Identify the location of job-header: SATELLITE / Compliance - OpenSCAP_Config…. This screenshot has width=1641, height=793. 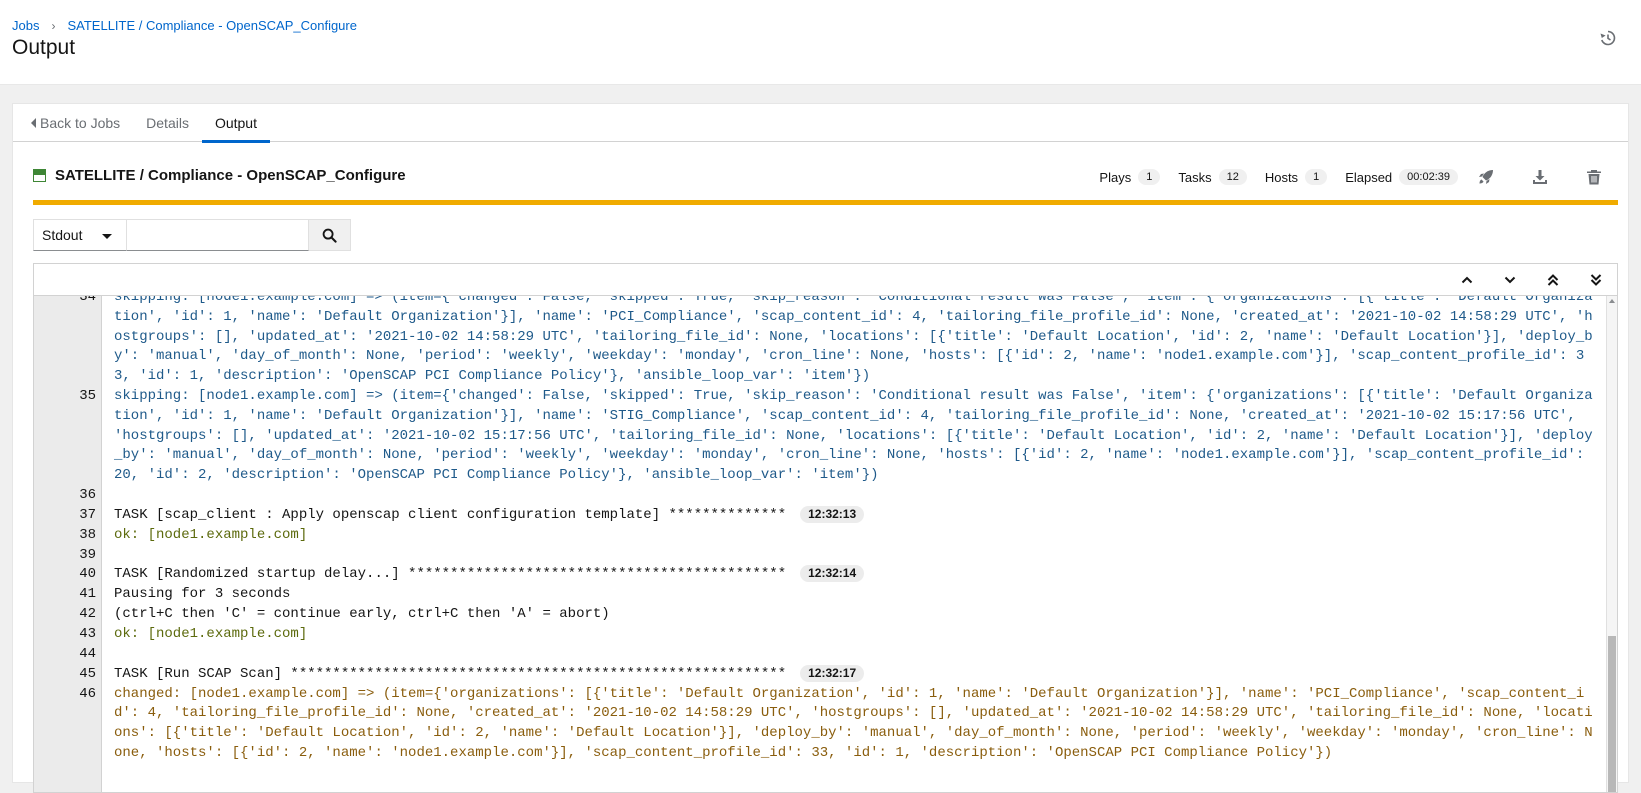
(825, 177).